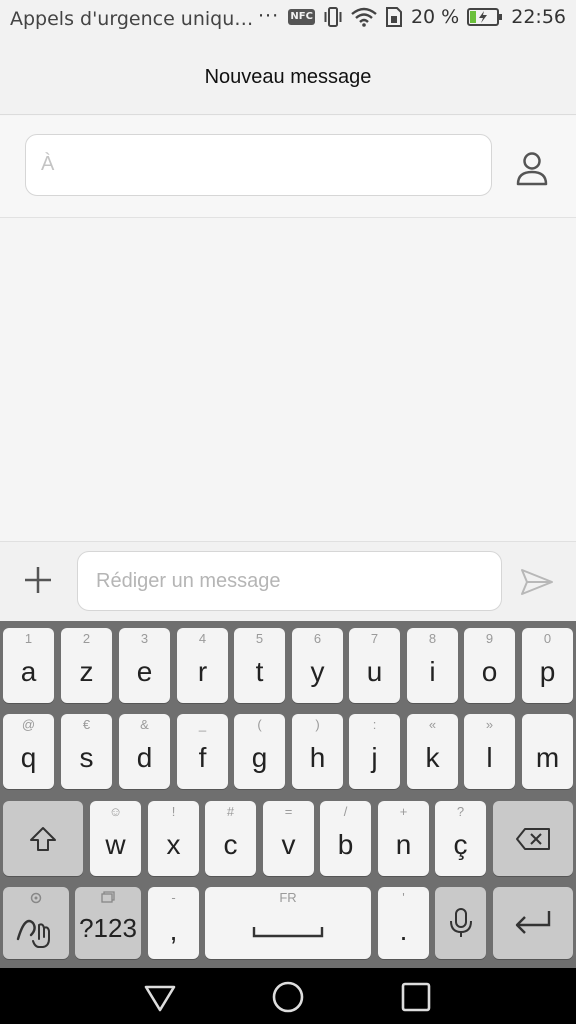 The height and width of the screenshot is (1024, 576). I want to click on person-icon, so click(532, 170).